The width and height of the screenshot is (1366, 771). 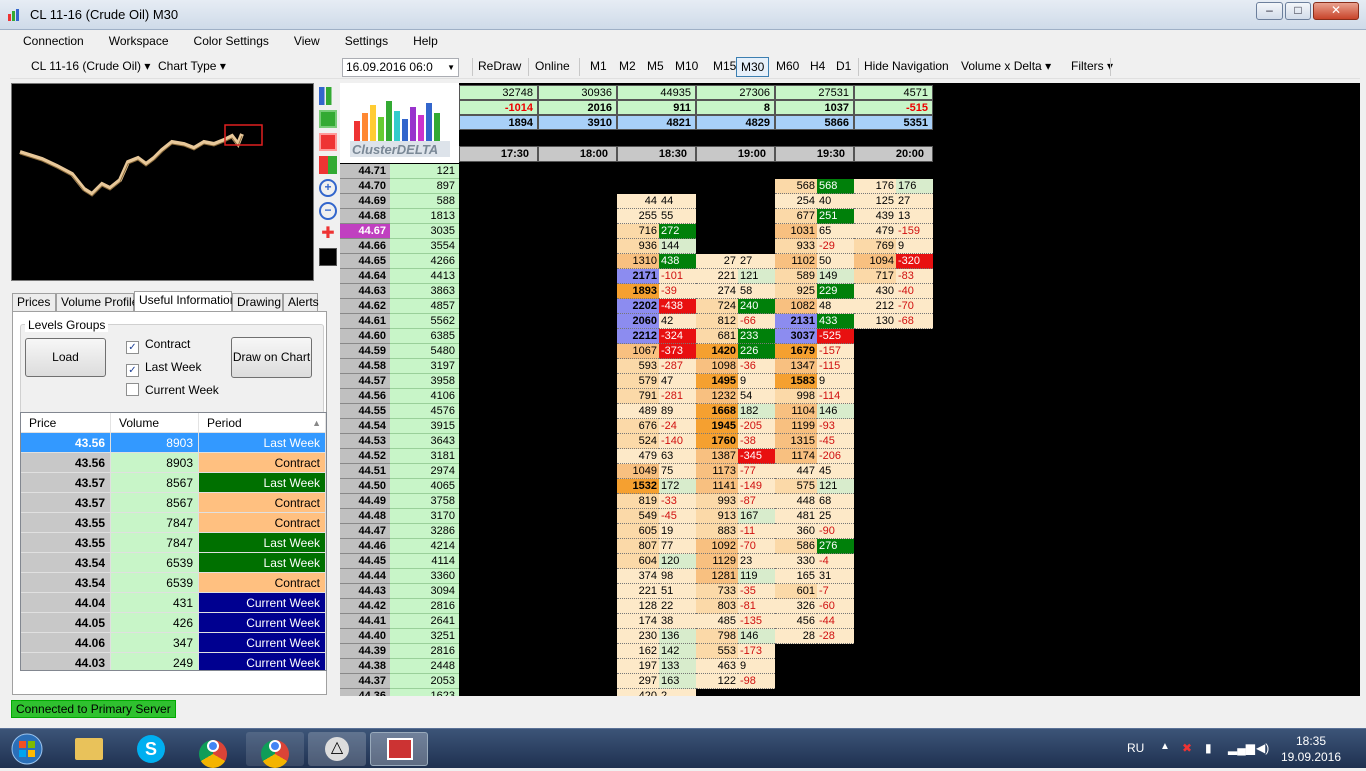 What do you see at coordinates (366, 39) in the screenshot?
I see `menu-settings: Settings` at bounding box center [366, 39].